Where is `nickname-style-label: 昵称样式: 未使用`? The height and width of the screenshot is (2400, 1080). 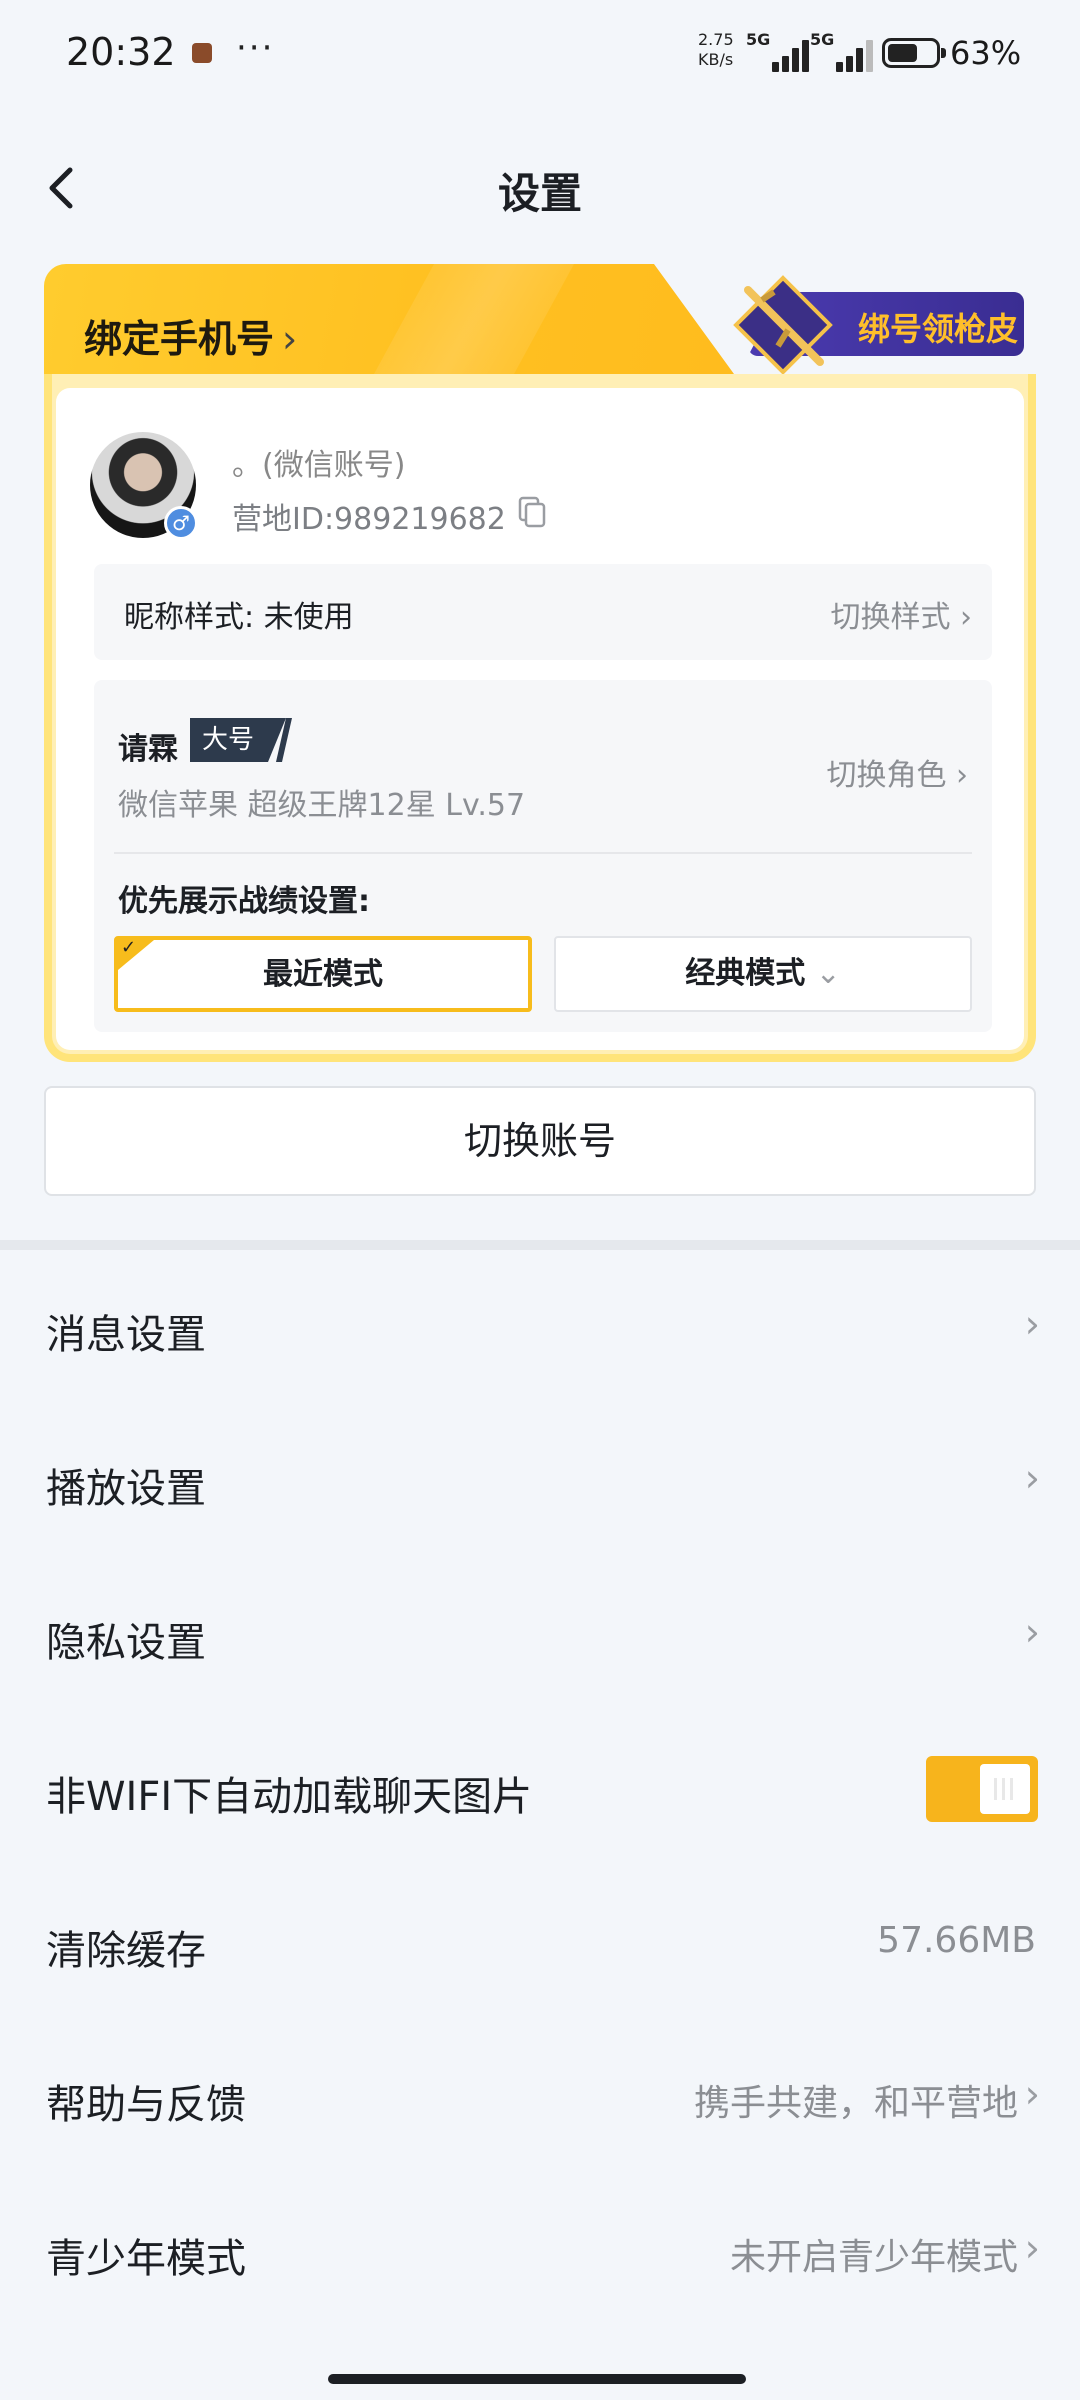 nickname-style-label: 昵称样式: 未使用 is located at coordinates (239, 617).